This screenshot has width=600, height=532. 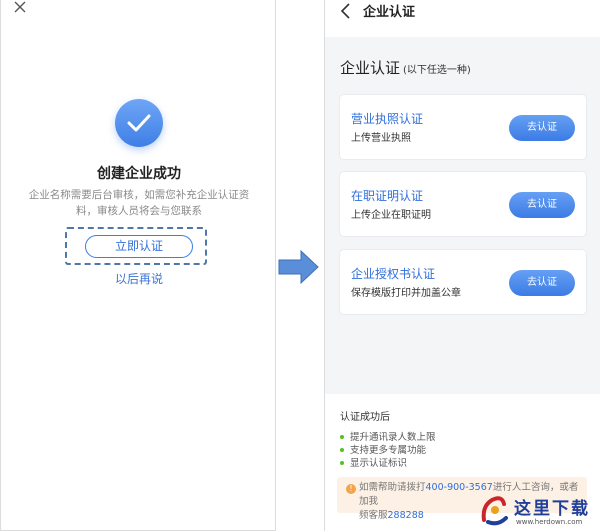 What do you see at coordinates (462, 18) in the screenshot?
I see `nav-bar: 企业认证` at bounding box center [462, 18].